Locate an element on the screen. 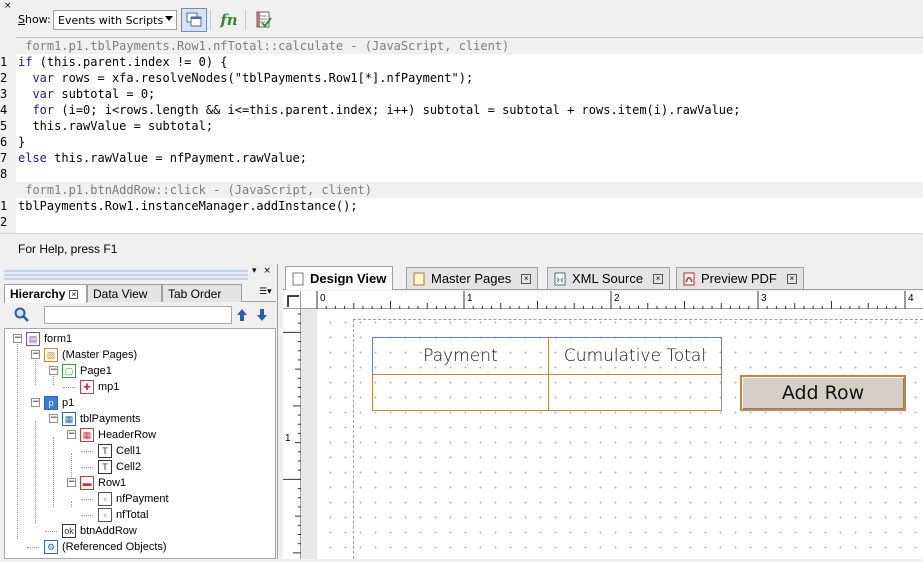 The image size is (923, 562). tree-node-label: Cell2 is located at coordinates (129, 467).